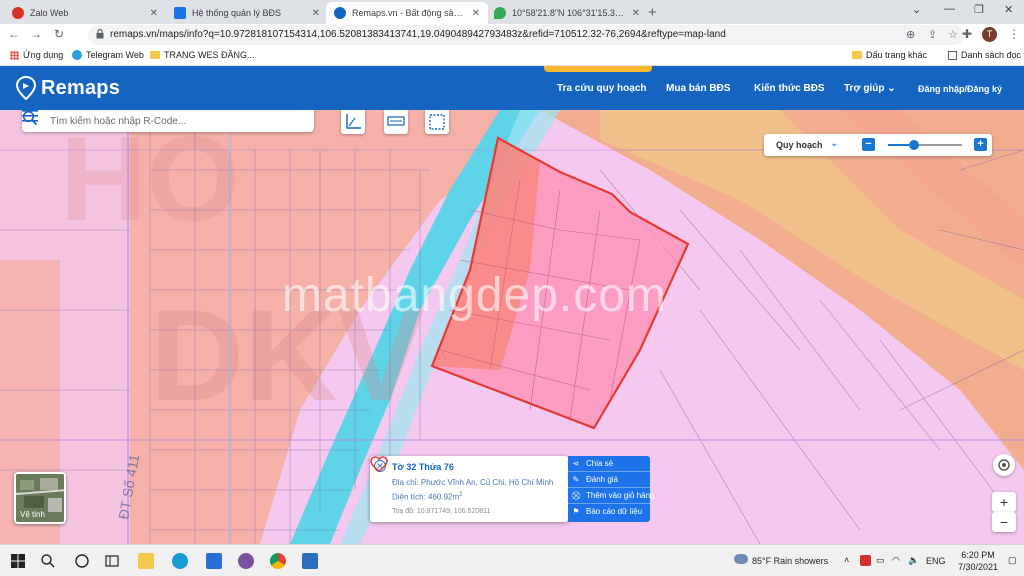 This screenshot has height=576, width=1024. I want to click on share-button: ⋖ Chia sẻ, so click(609, 464).